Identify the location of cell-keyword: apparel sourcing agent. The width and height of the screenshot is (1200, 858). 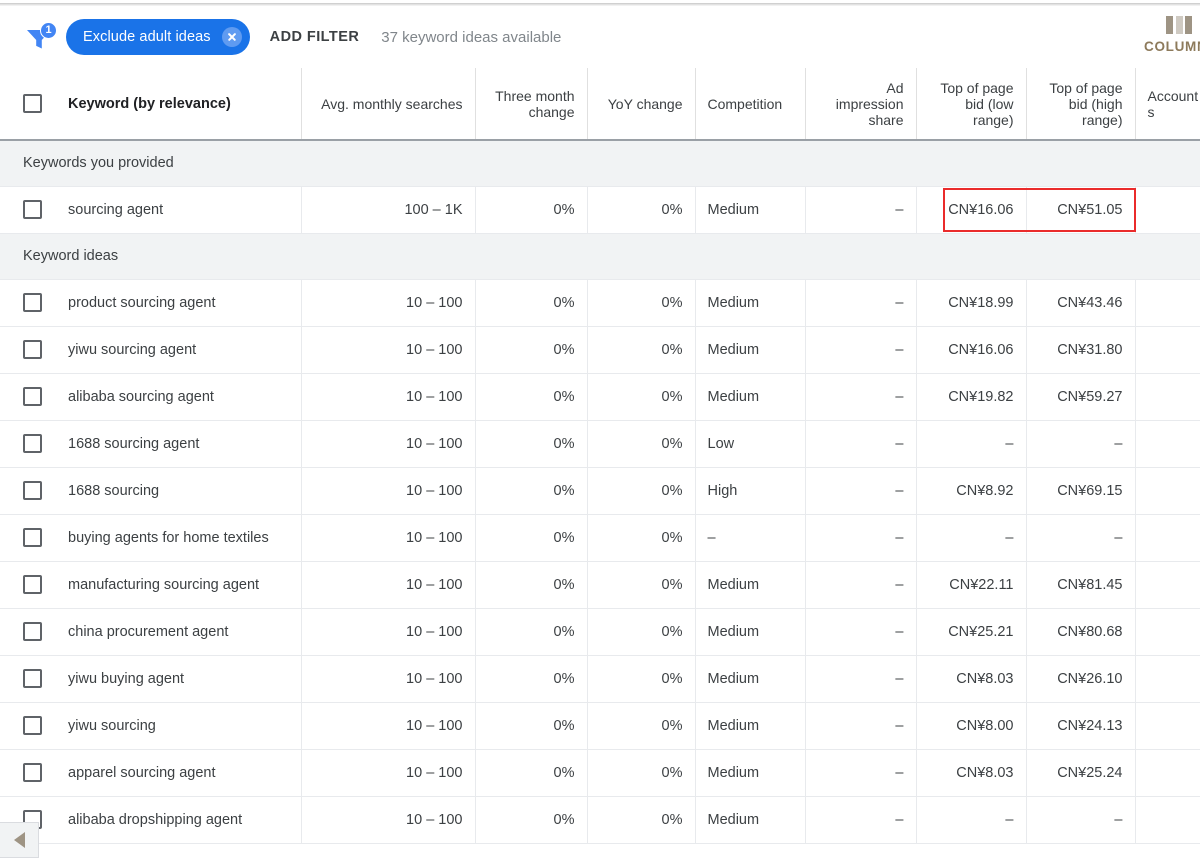
(151, 773).